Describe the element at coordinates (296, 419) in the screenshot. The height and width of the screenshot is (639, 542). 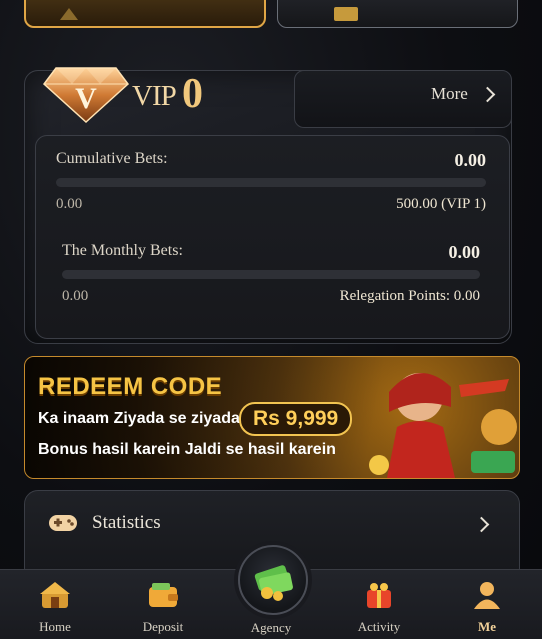
I see `reward-amount-badge: Rs 9,999` at that location.